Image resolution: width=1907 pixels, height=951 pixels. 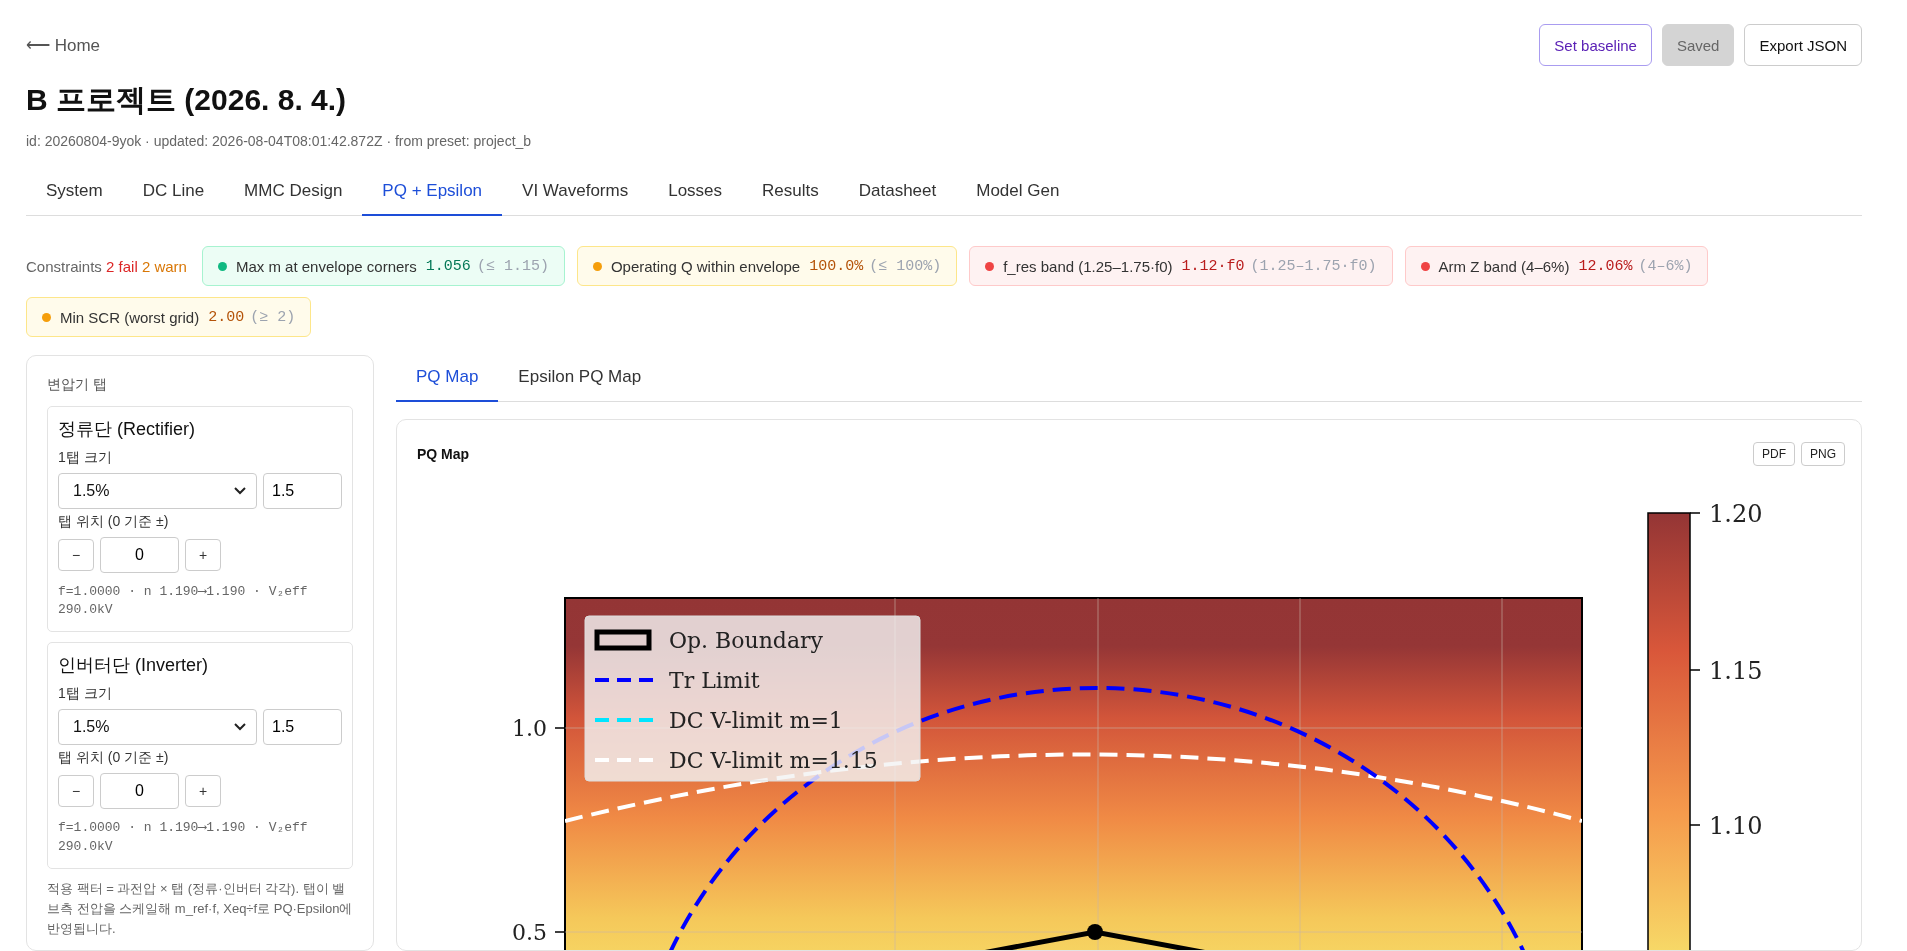 I want to click on panel-note: 적용 팩터 = 과전압 × 탭 (정류·인버터 각각). 탭이 밸브측 전압을 스케일해 m_ref·f, Xeq÷f로 PQ·Epsilon에 반영됩니다., so click(x=200, y=909).